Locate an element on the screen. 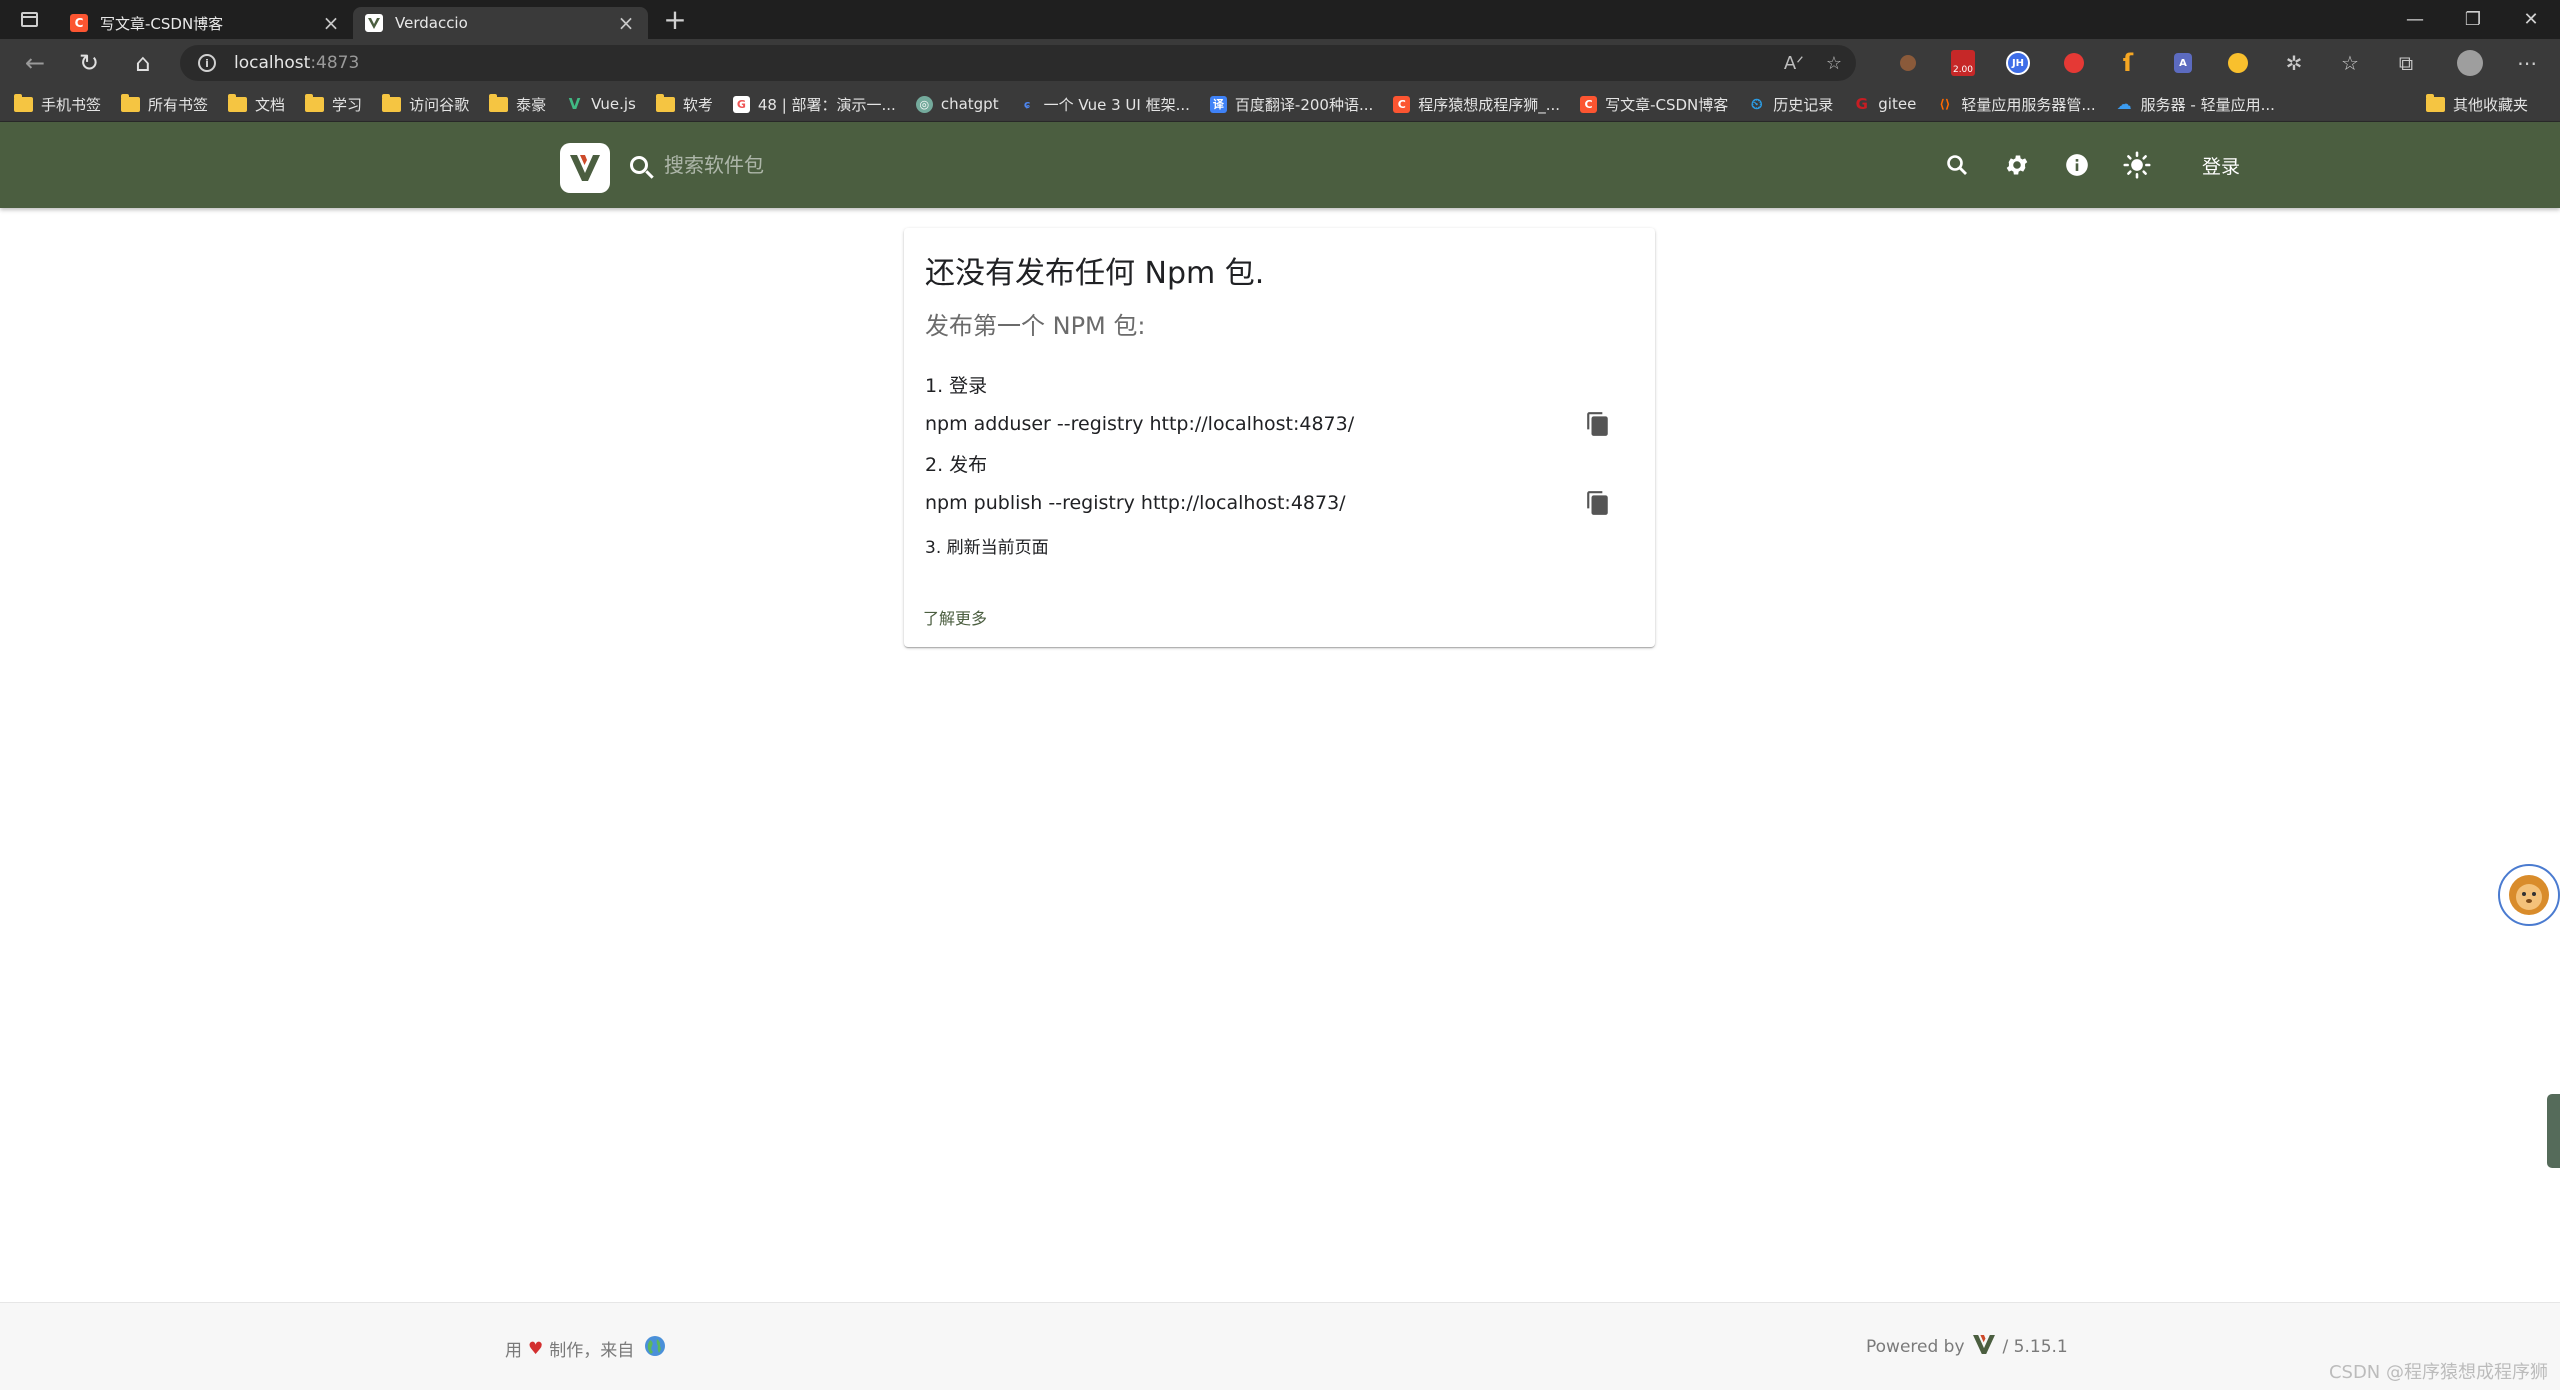 The width and height of the screenshot is (2560, 1390). search-input is located at coordinates (914, 165).